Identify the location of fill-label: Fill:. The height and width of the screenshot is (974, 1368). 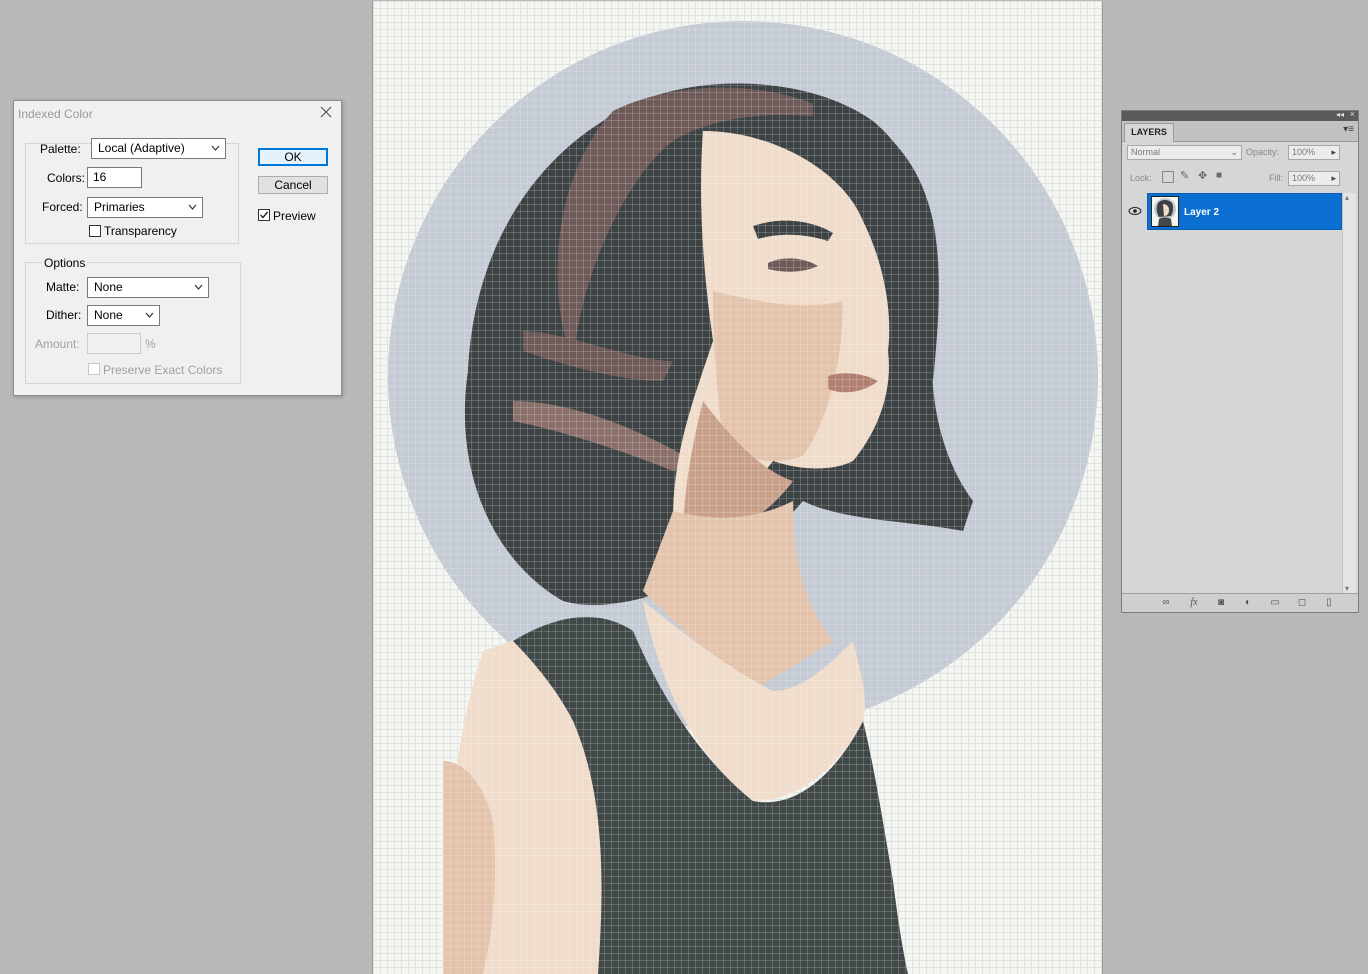
(1276, 178).